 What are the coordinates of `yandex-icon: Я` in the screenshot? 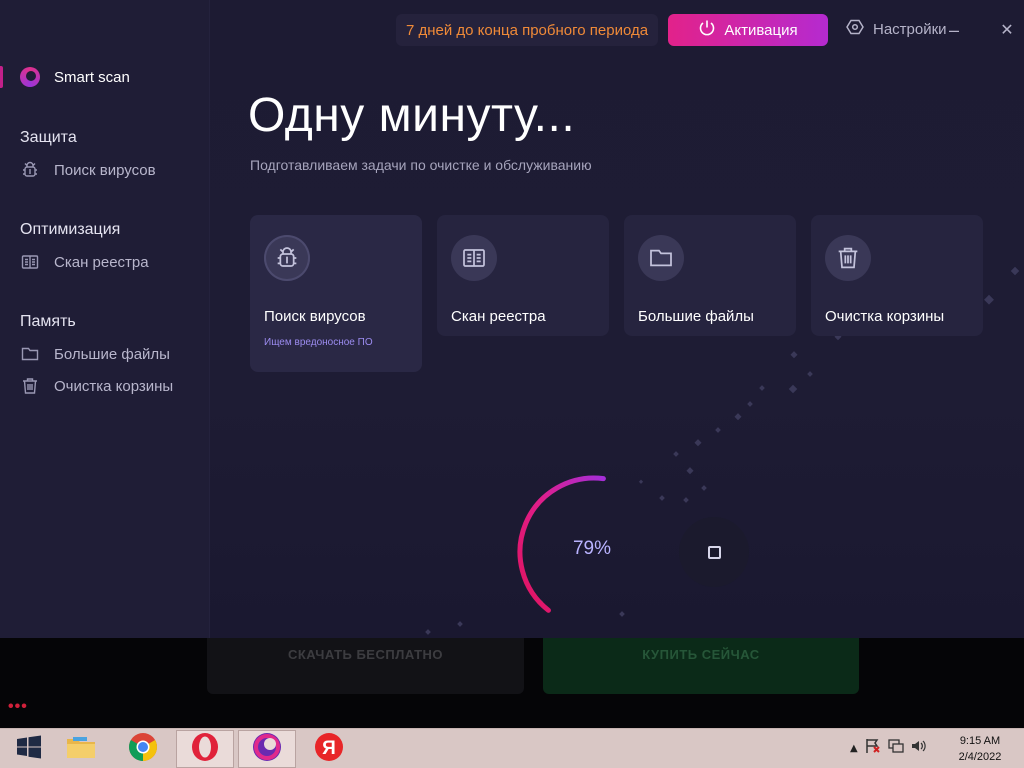 It's located at (329, 749).